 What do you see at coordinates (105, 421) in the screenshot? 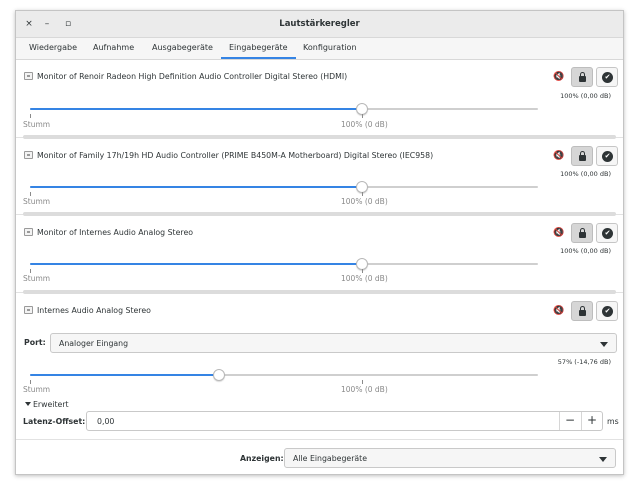
I see `latency-offset-value: 0,00` at bounding box center [105, 421].